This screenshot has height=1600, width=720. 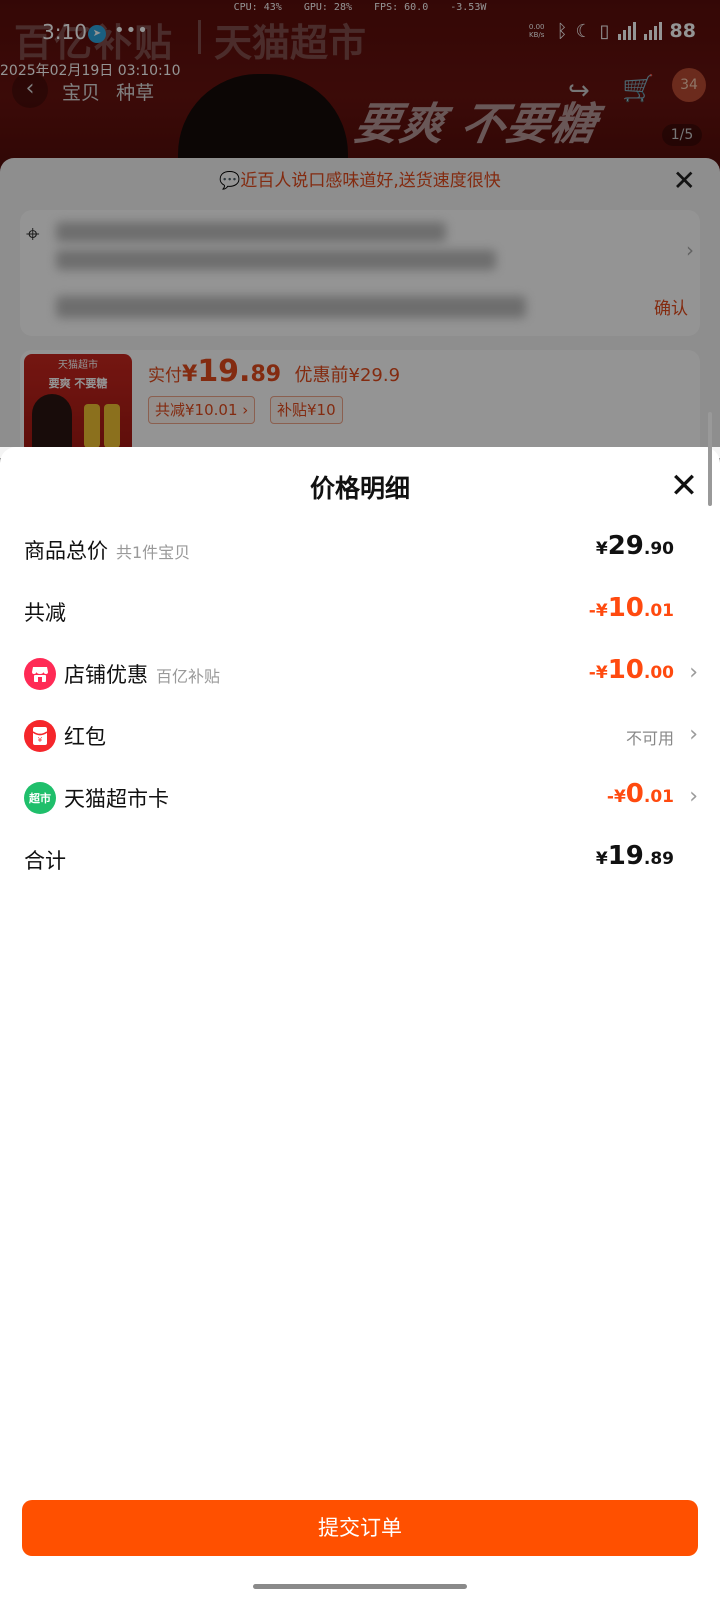 I want to click on row-label: 红包, so click(x=85, y=737).